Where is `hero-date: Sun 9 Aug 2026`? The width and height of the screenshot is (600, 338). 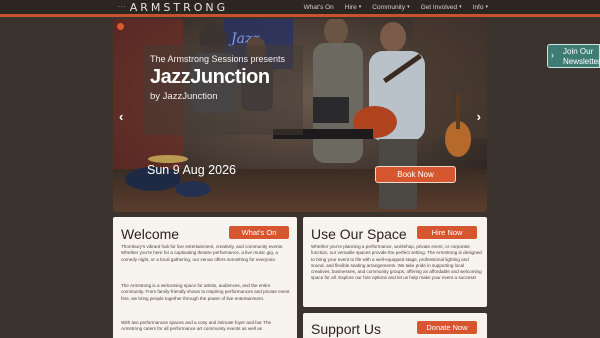 hero-date: Sun 9 Aug 2026 is located at coordinates (191, 170).